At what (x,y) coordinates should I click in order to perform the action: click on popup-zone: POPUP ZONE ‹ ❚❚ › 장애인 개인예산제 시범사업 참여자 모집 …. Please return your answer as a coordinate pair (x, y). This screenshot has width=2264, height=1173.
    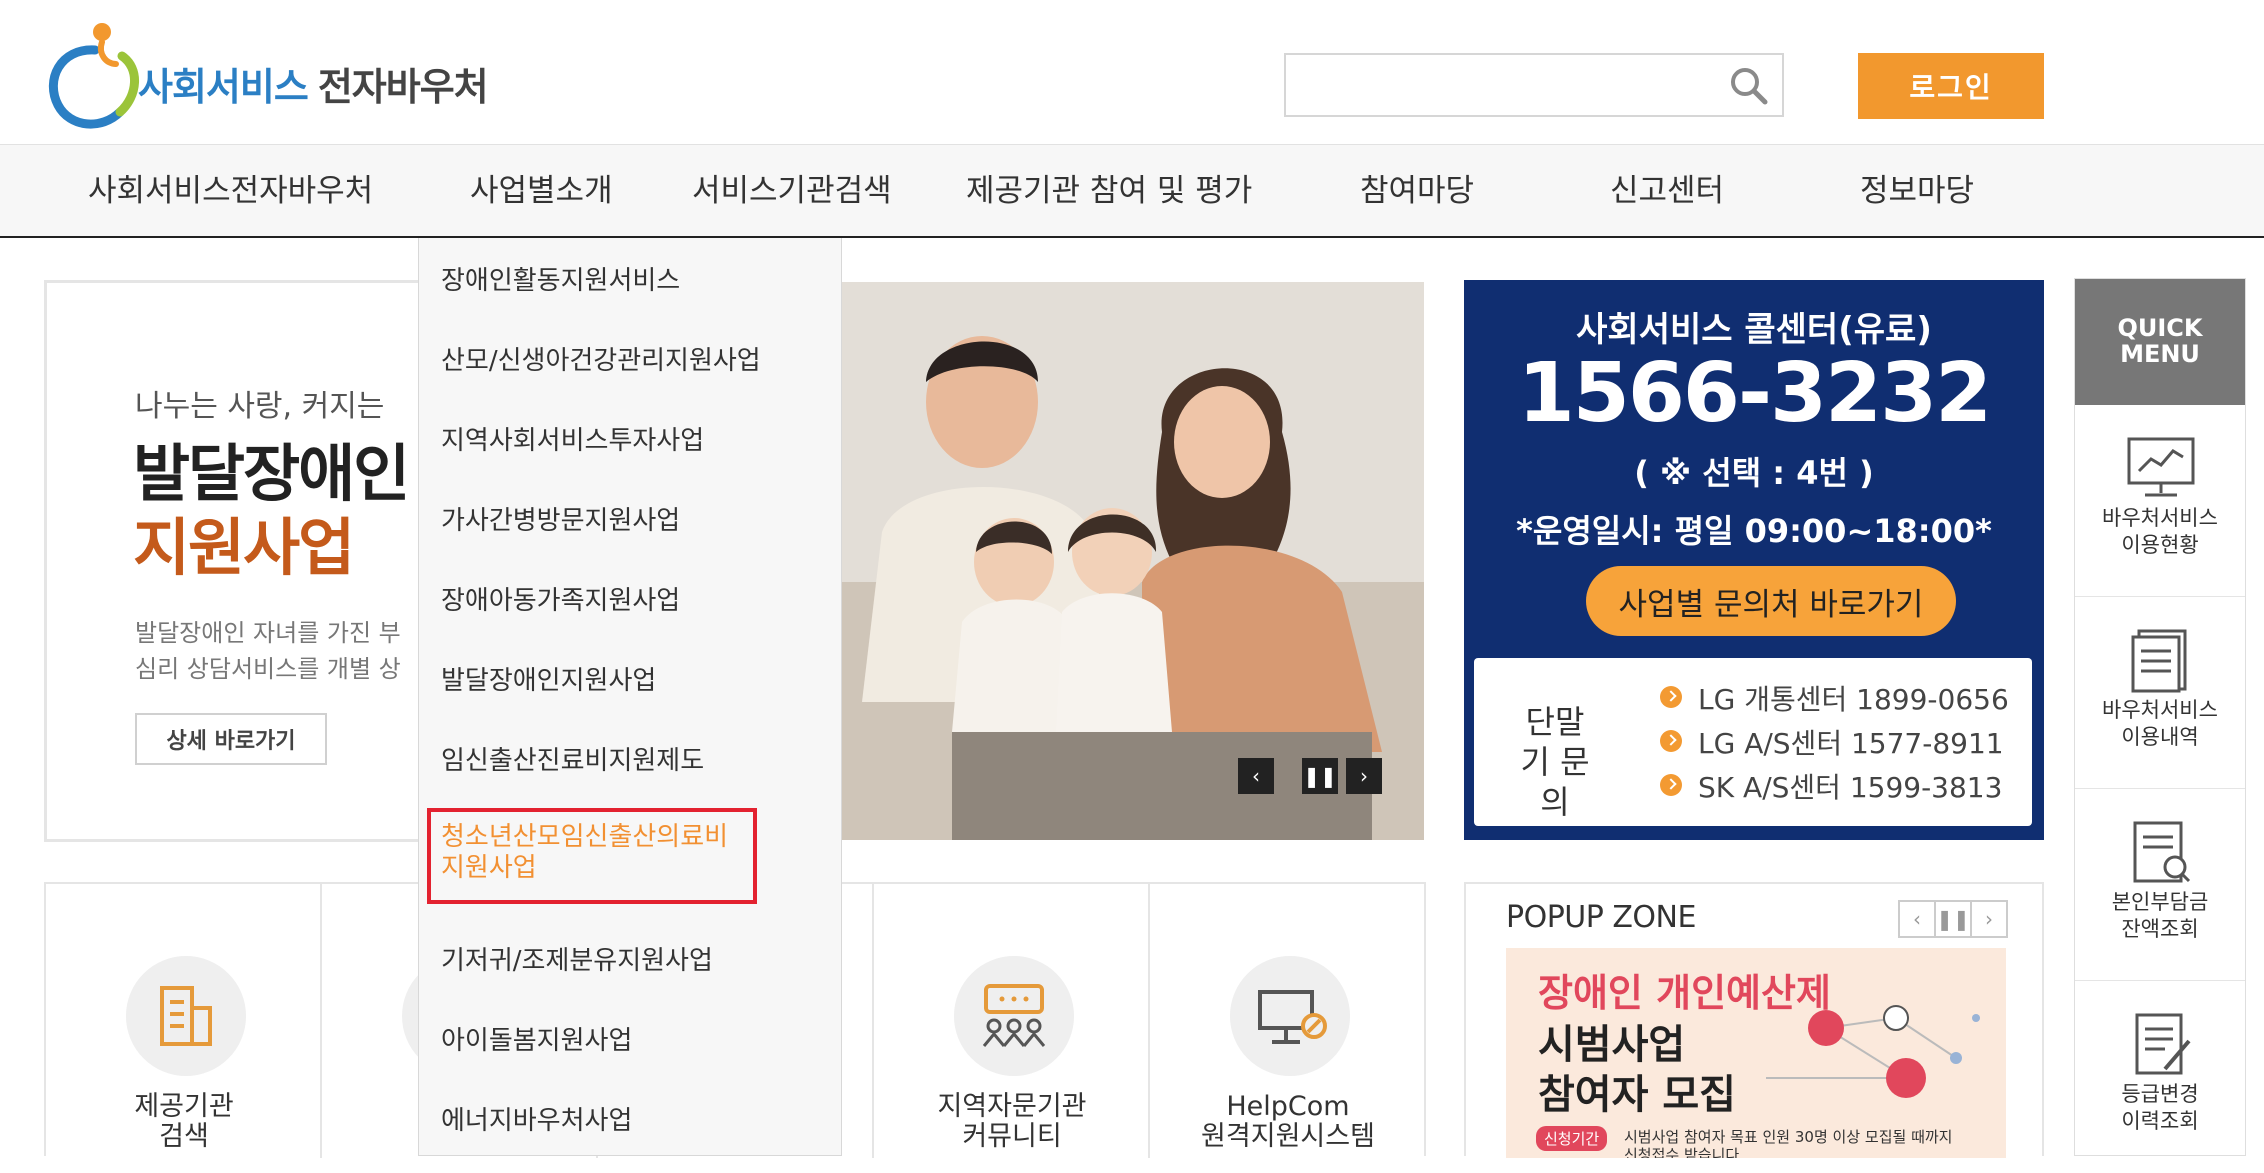
    Looking at the image, I should click on (1754, 1020).